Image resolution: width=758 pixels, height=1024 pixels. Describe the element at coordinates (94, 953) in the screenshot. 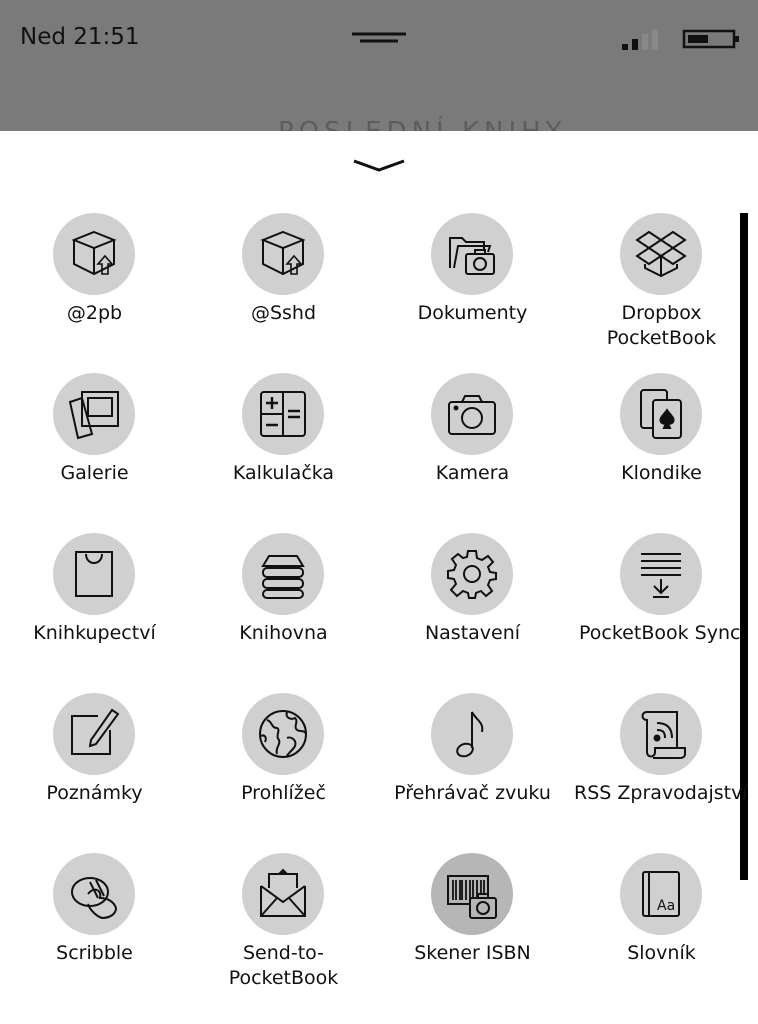

I see `app-label: Scribble` at that location.